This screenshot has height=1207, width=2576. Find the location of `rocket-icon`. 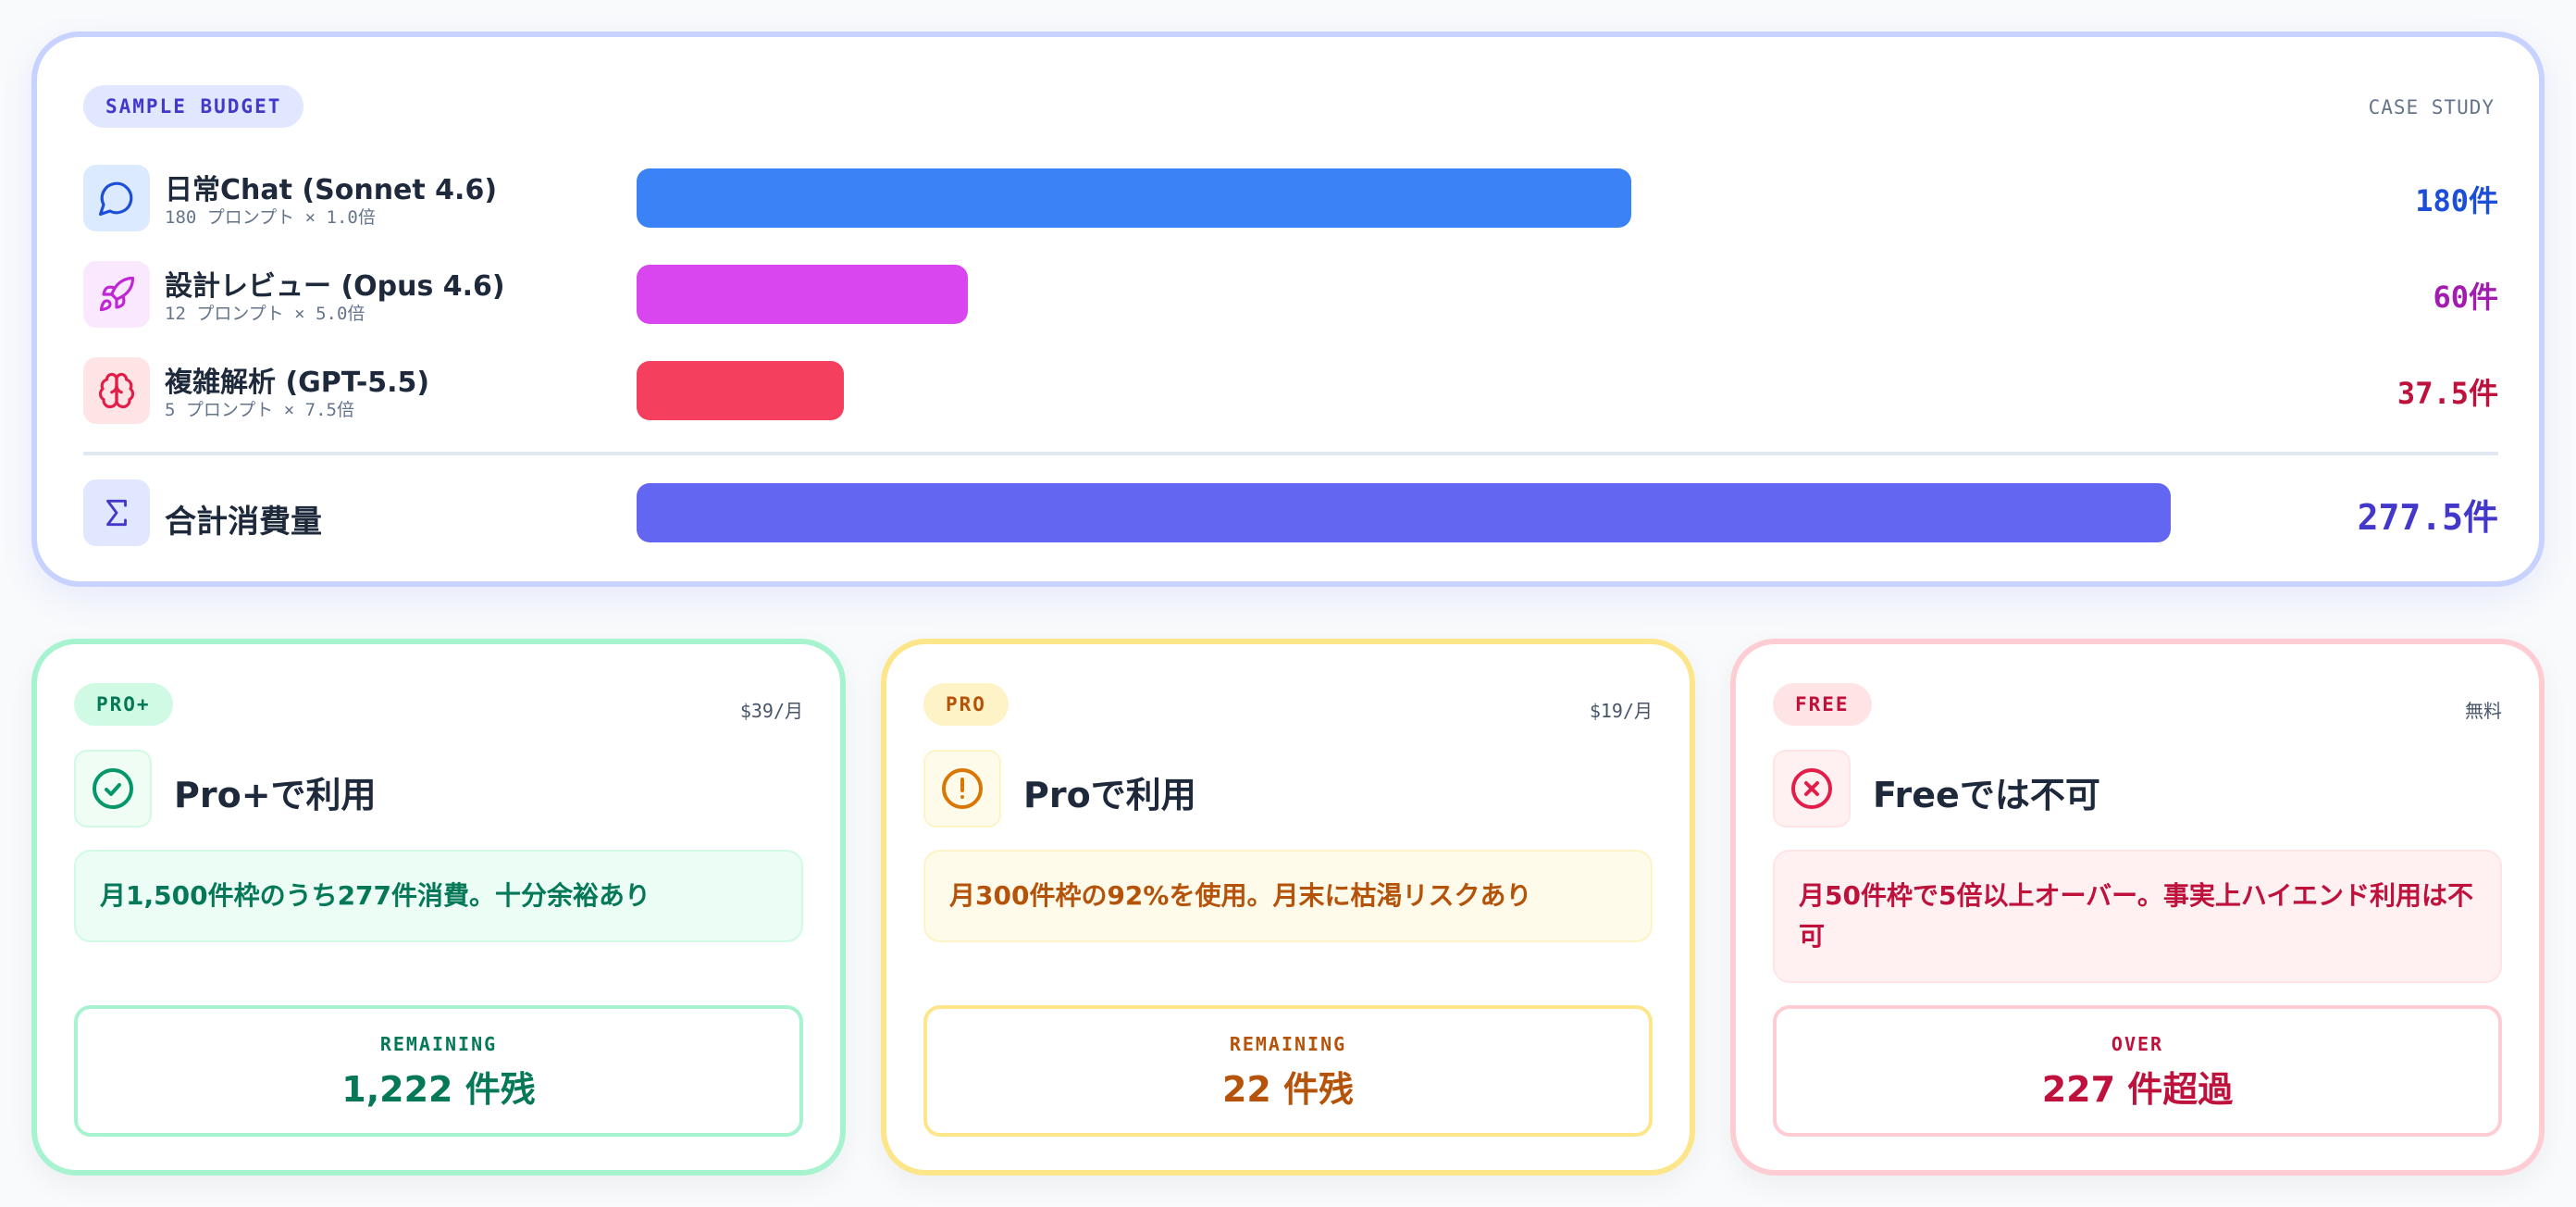

rocket-icon is located at coordinates (117, 294).